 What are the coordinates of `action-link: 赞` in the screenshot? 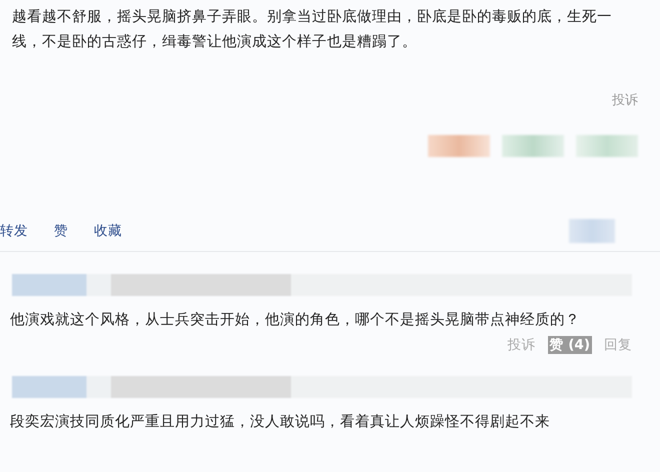 It's located at (61, 231).